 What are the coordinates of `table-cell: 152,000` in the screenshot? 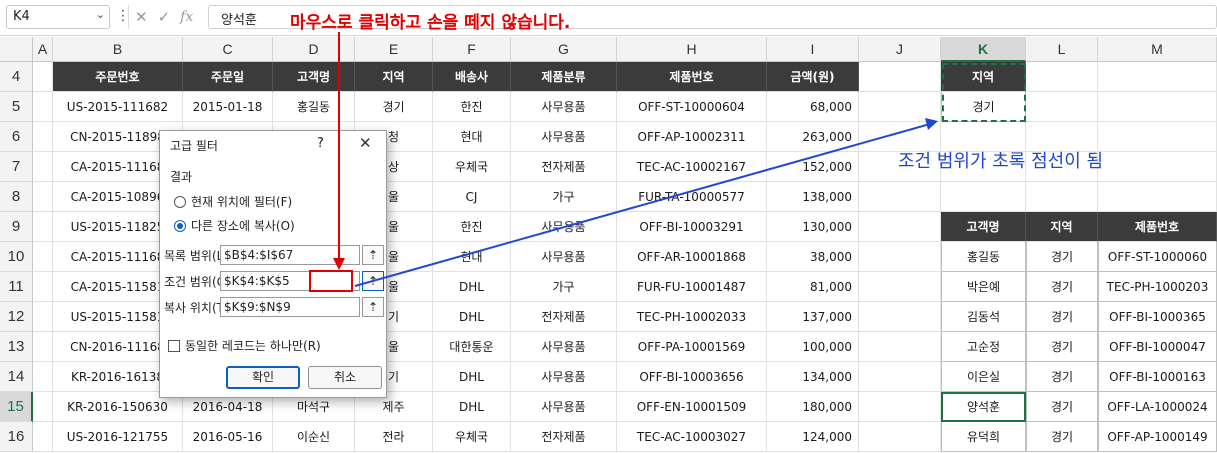 It's located at (813, 167).